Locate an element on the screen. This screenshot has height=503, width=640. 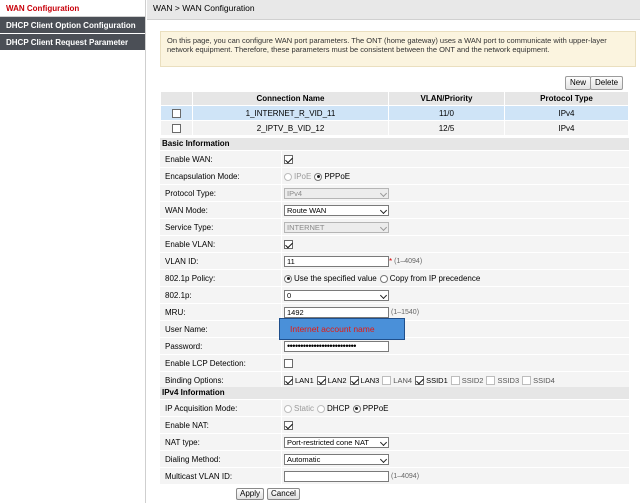
binding-ssid3-checkbox is located at coordinates (491, 380).